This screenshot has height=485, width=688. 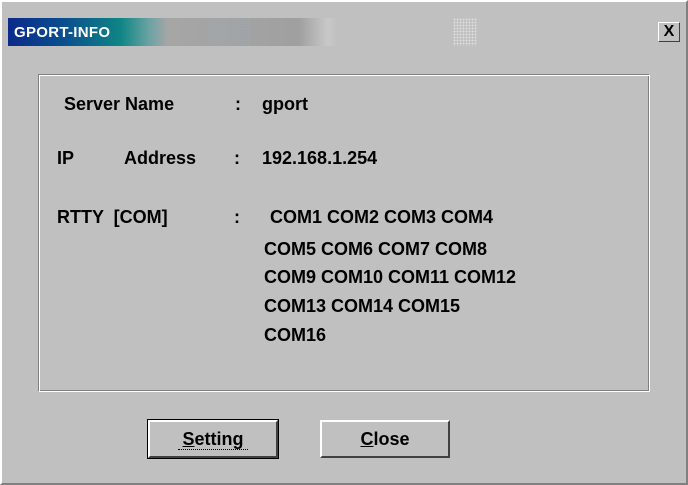 What do you see at coordinates (66, 158) in the screenshot?
I see `ip-label-prefix: IP` at bounding box center [66, 158].